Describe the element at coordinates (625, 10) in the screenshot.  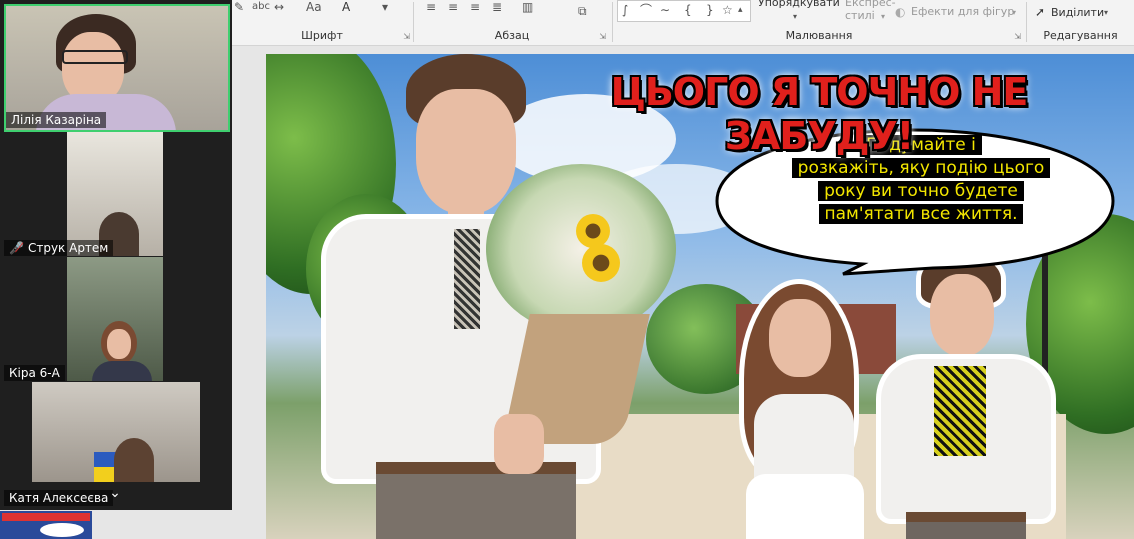
I see `shape-curve-icon: ∫` at that location.